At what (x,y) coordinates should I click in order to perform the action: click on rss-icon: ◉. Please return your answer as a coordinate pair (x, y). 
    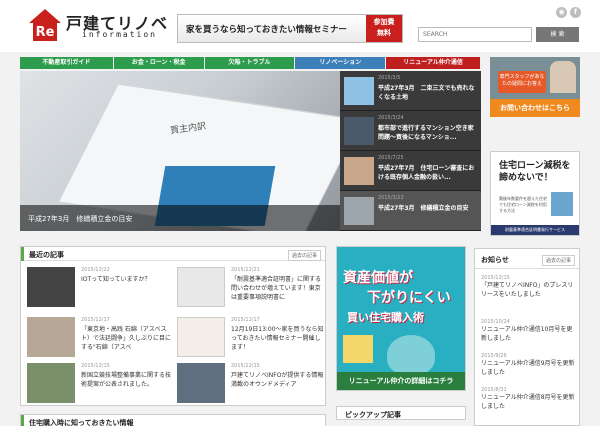
    Looking at the image, I should click on (561, 12).